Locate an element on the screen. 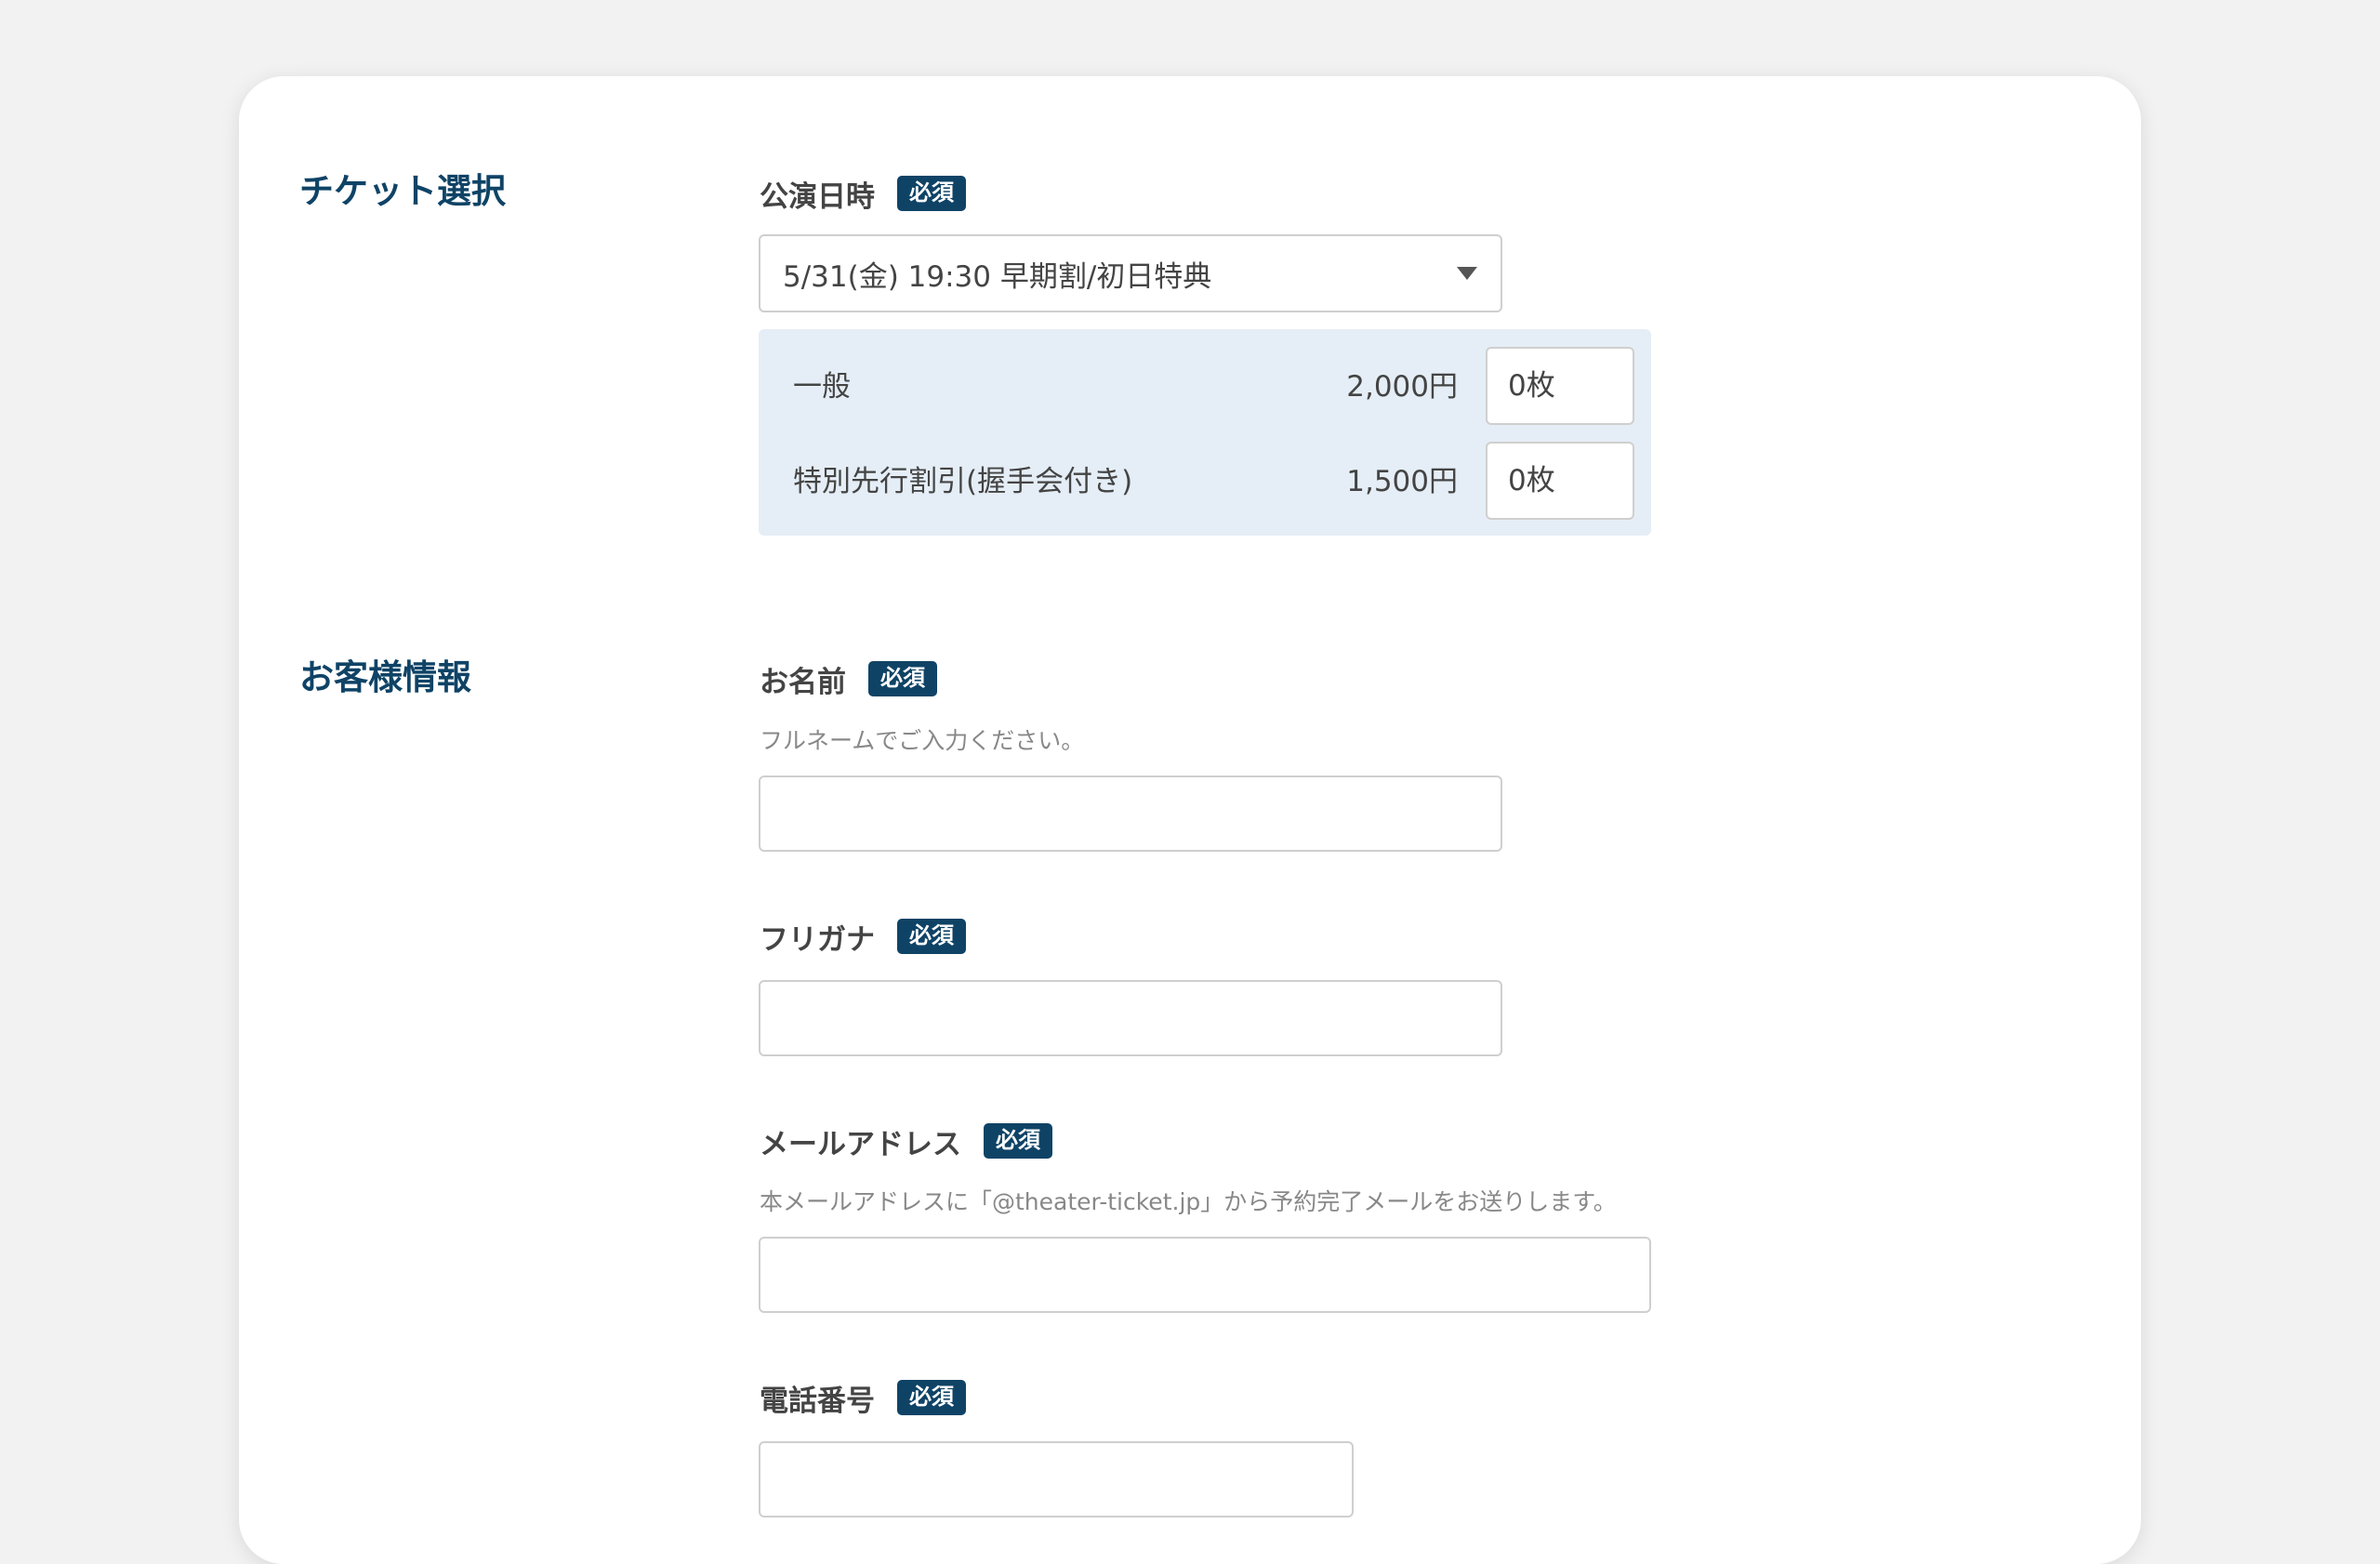 This screenshot has width=2380, height=1564. ticket-name: 一般 is located at coordinates (822, 387).